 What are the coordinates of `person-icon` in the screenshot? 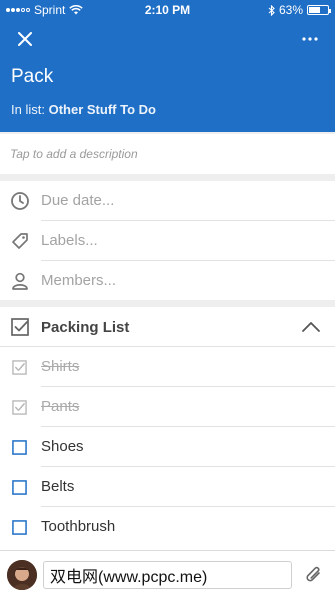 It's located at (20, 281).